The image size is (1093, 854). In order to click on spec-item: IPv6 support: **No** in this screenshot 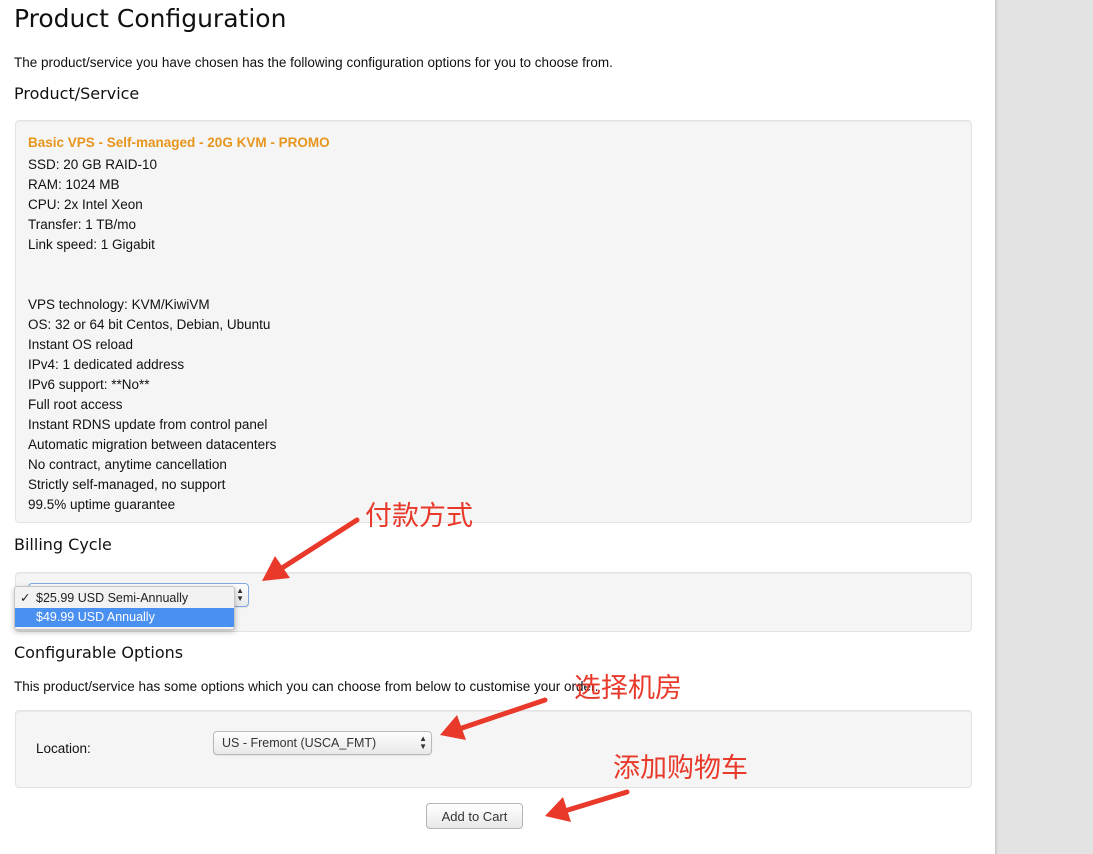, I will do `click(89, 384)`.